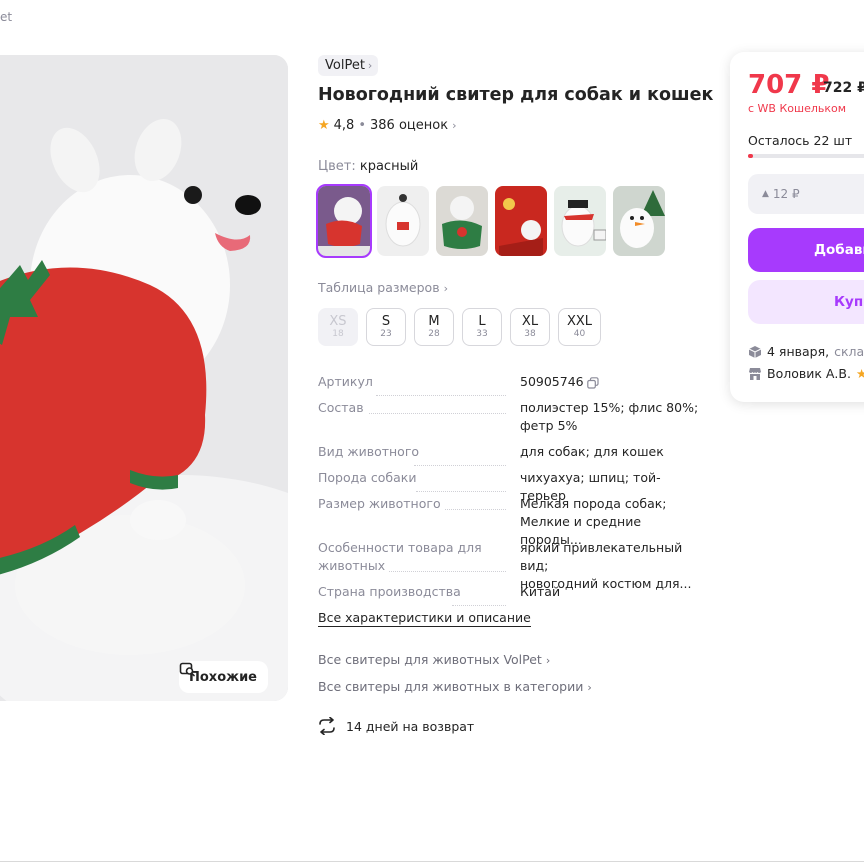 The width and height of the screenshot is (864, 864). I want to click on brand-link: VolPet ›, so click(348, 65).